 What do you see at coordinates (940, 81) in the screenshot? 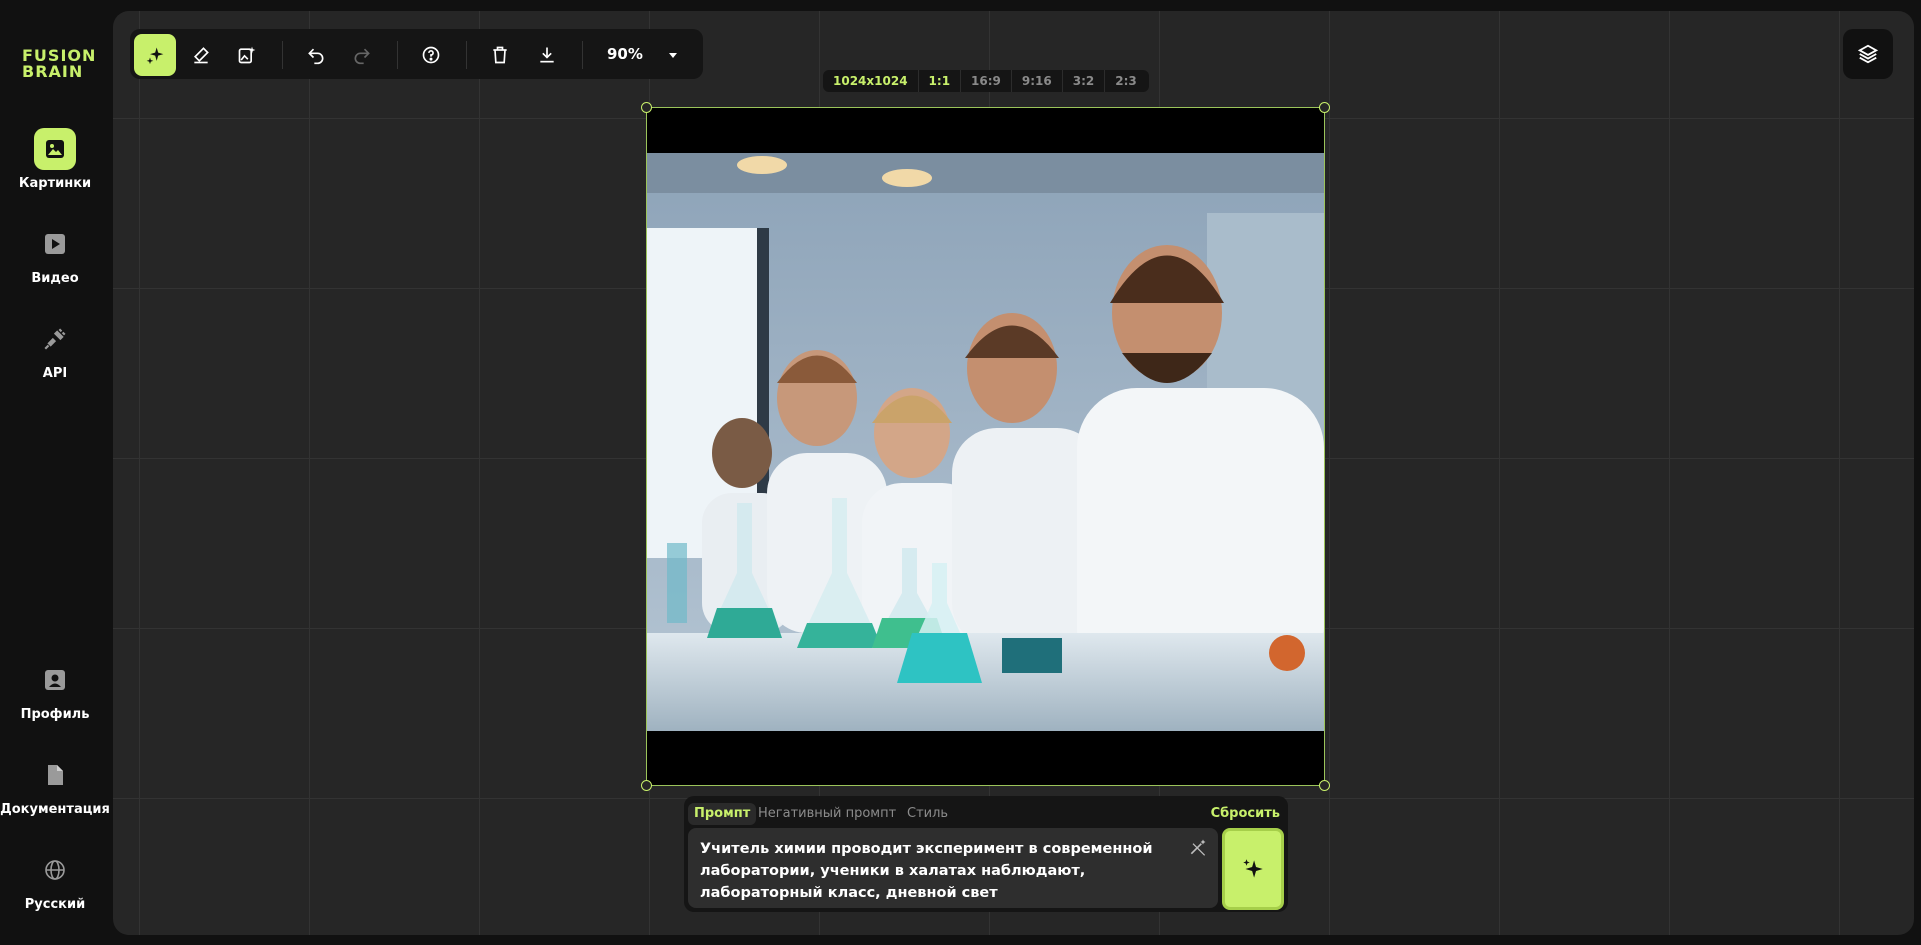
I see `ratio-option-1-1: 1:1` at bounding box center [940, 81].